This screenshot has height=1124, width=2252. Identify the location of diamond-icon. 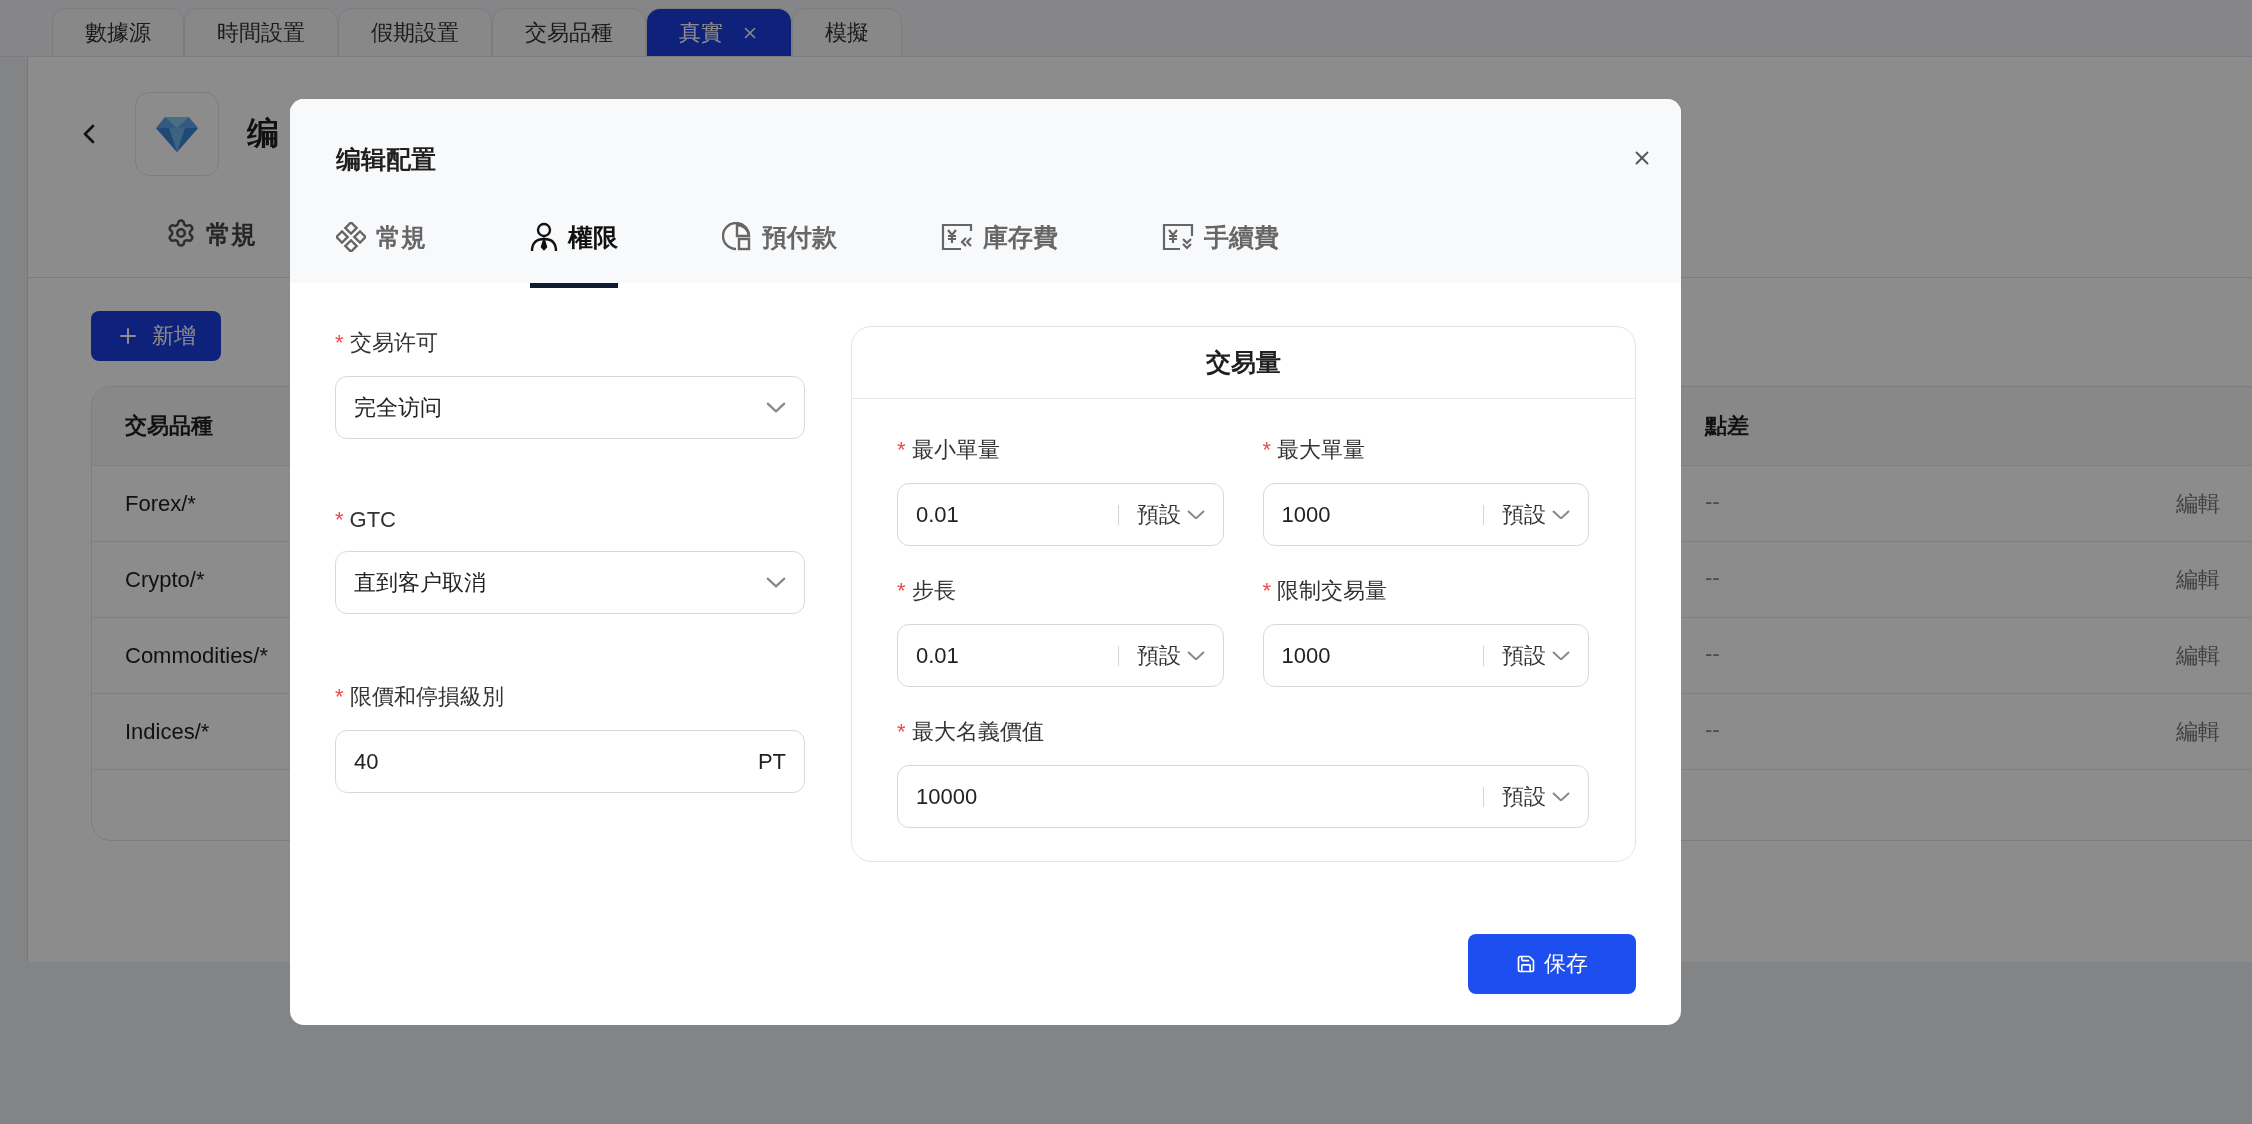
(177, 134).